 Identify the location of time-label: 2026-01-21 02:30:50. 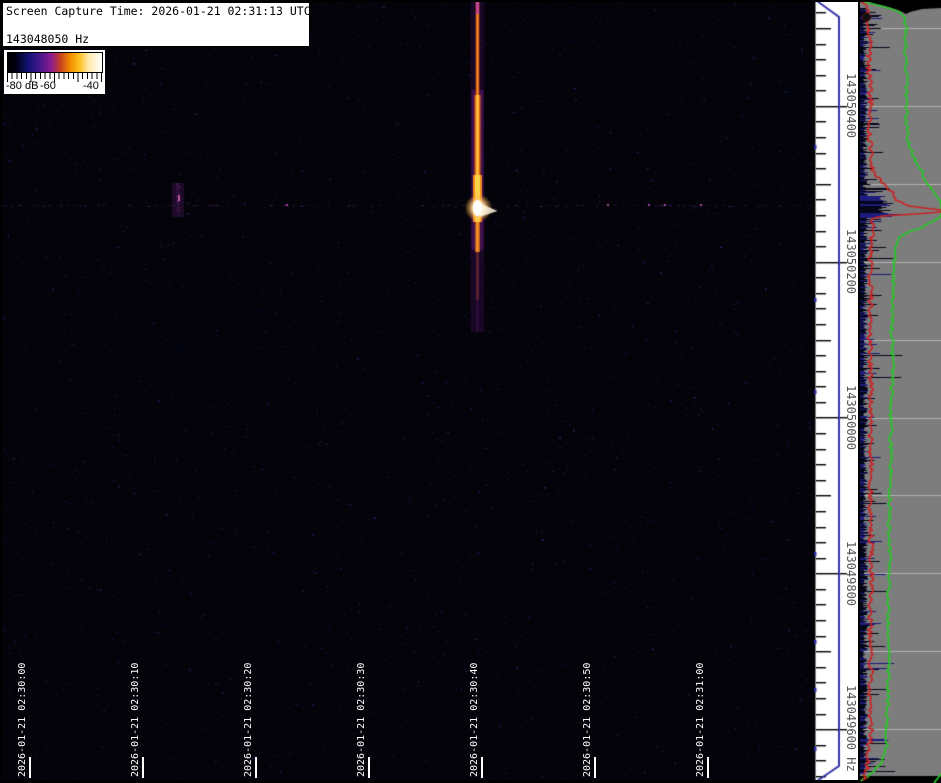
(587, 719).